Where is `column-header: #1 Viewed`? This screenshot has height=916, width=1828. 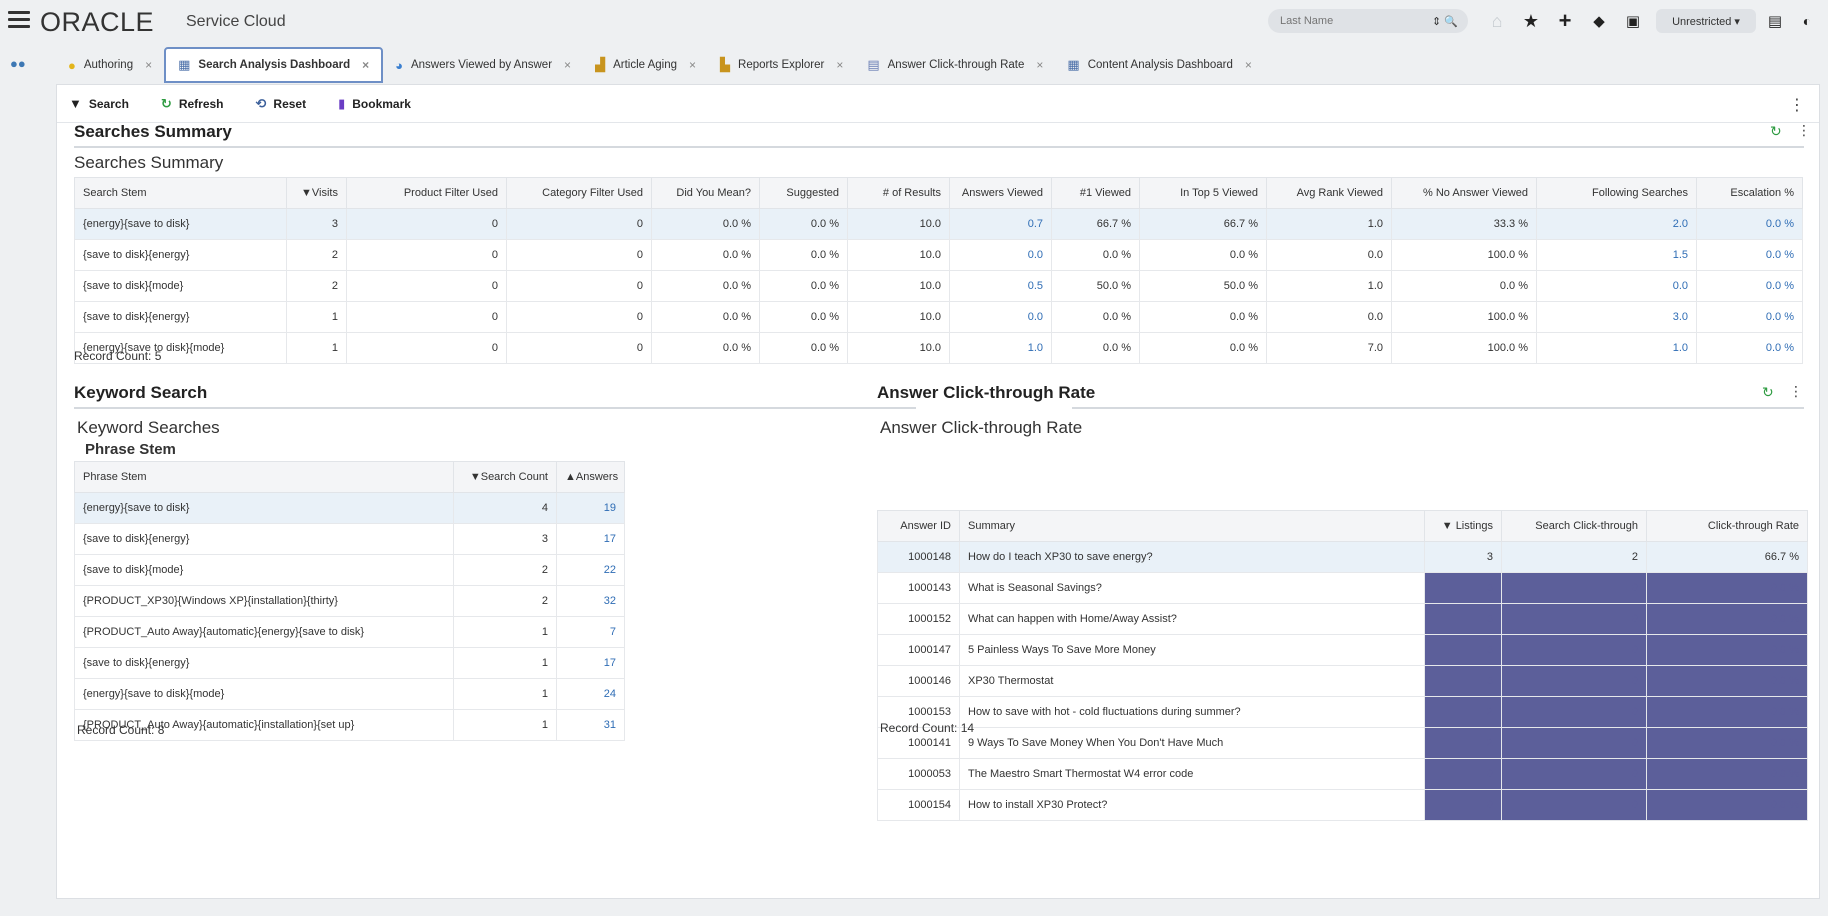 column-header: #1 Viewed is located at coordinates (1095, 193).